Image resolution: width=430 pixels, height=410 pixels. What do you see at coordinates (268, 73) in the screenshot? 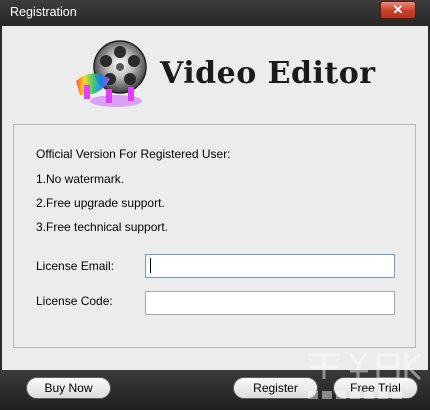
I see `app-name: Video Editor` at bounding box center [268, 73].